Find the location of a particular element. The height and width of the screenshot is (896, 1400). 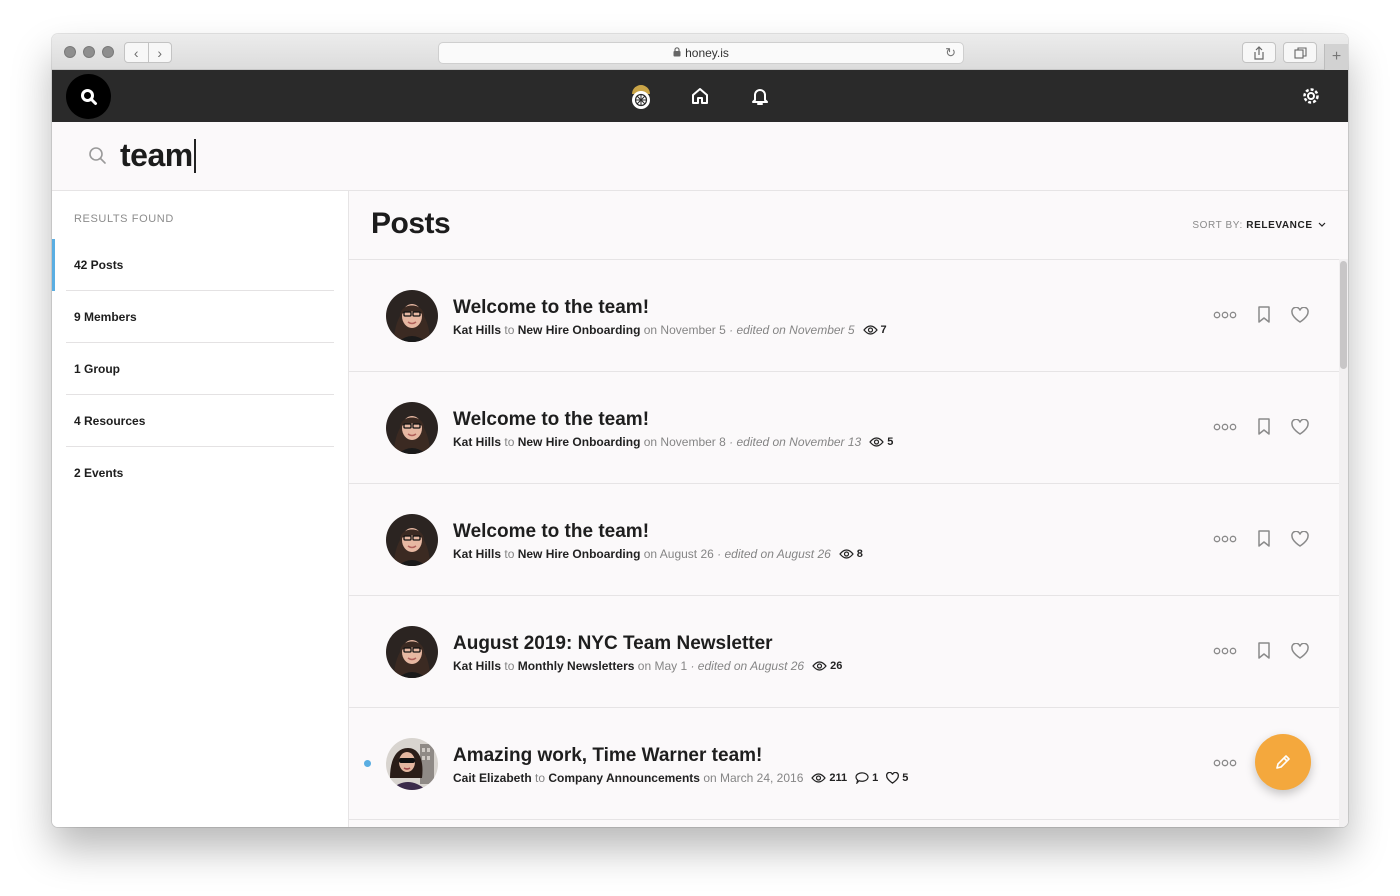

results-heading: RESULTS FOUND is located at coordinates (124, 219).